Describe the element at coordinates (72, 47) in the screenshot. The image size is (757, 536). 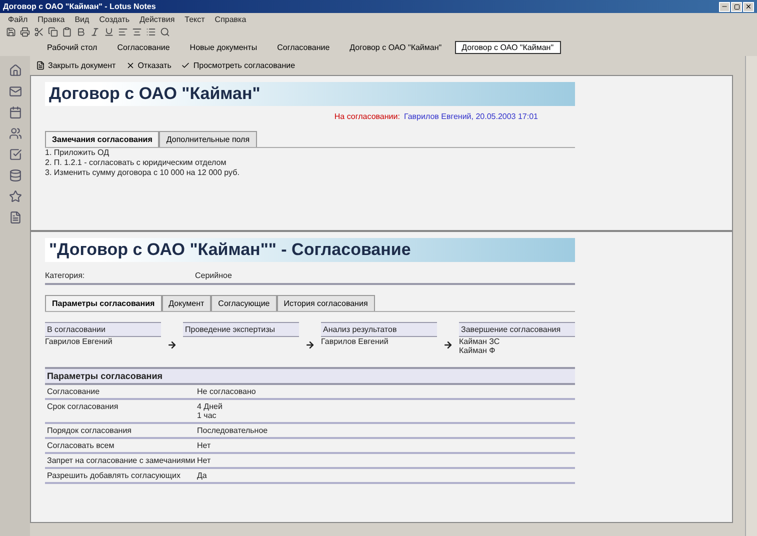
I see `bookmark-tab: Рабочий стол` at that location.